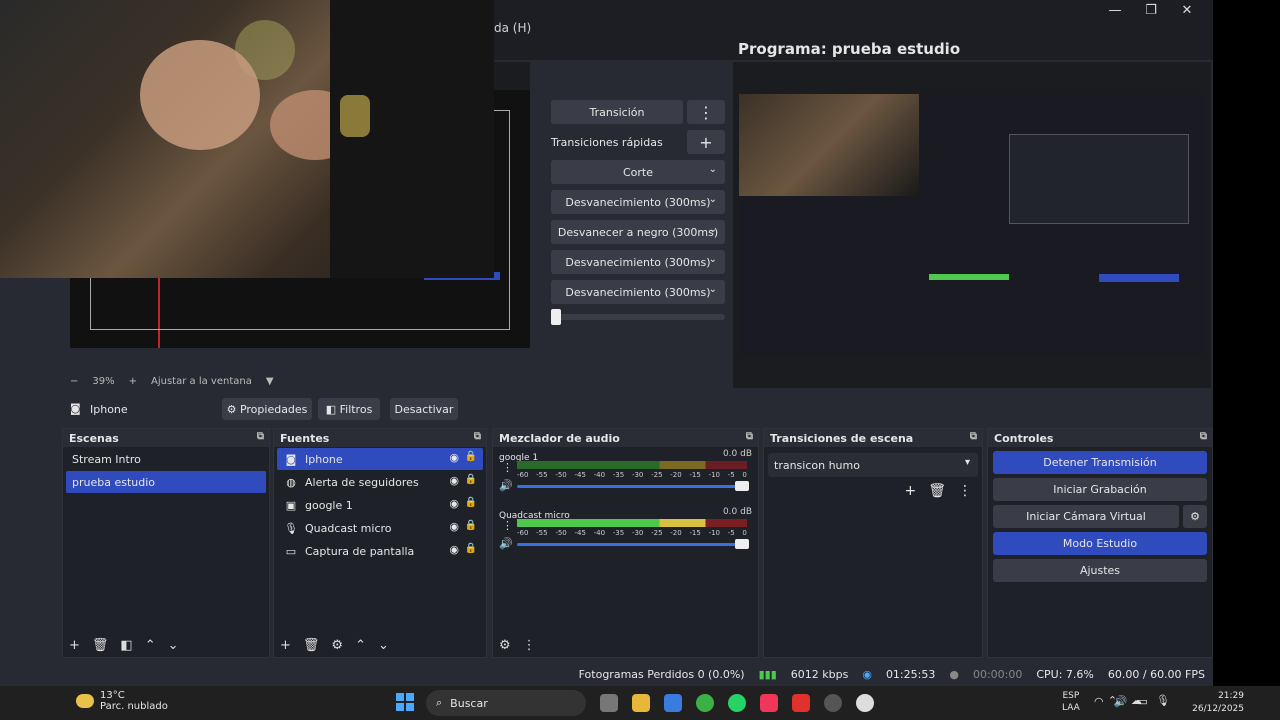 The width and height of the screenshot is (1280, 720). Describe the element at coordinates (706, 142) in the screenshot. I see `add-quick-transition-icon: +` at that location.